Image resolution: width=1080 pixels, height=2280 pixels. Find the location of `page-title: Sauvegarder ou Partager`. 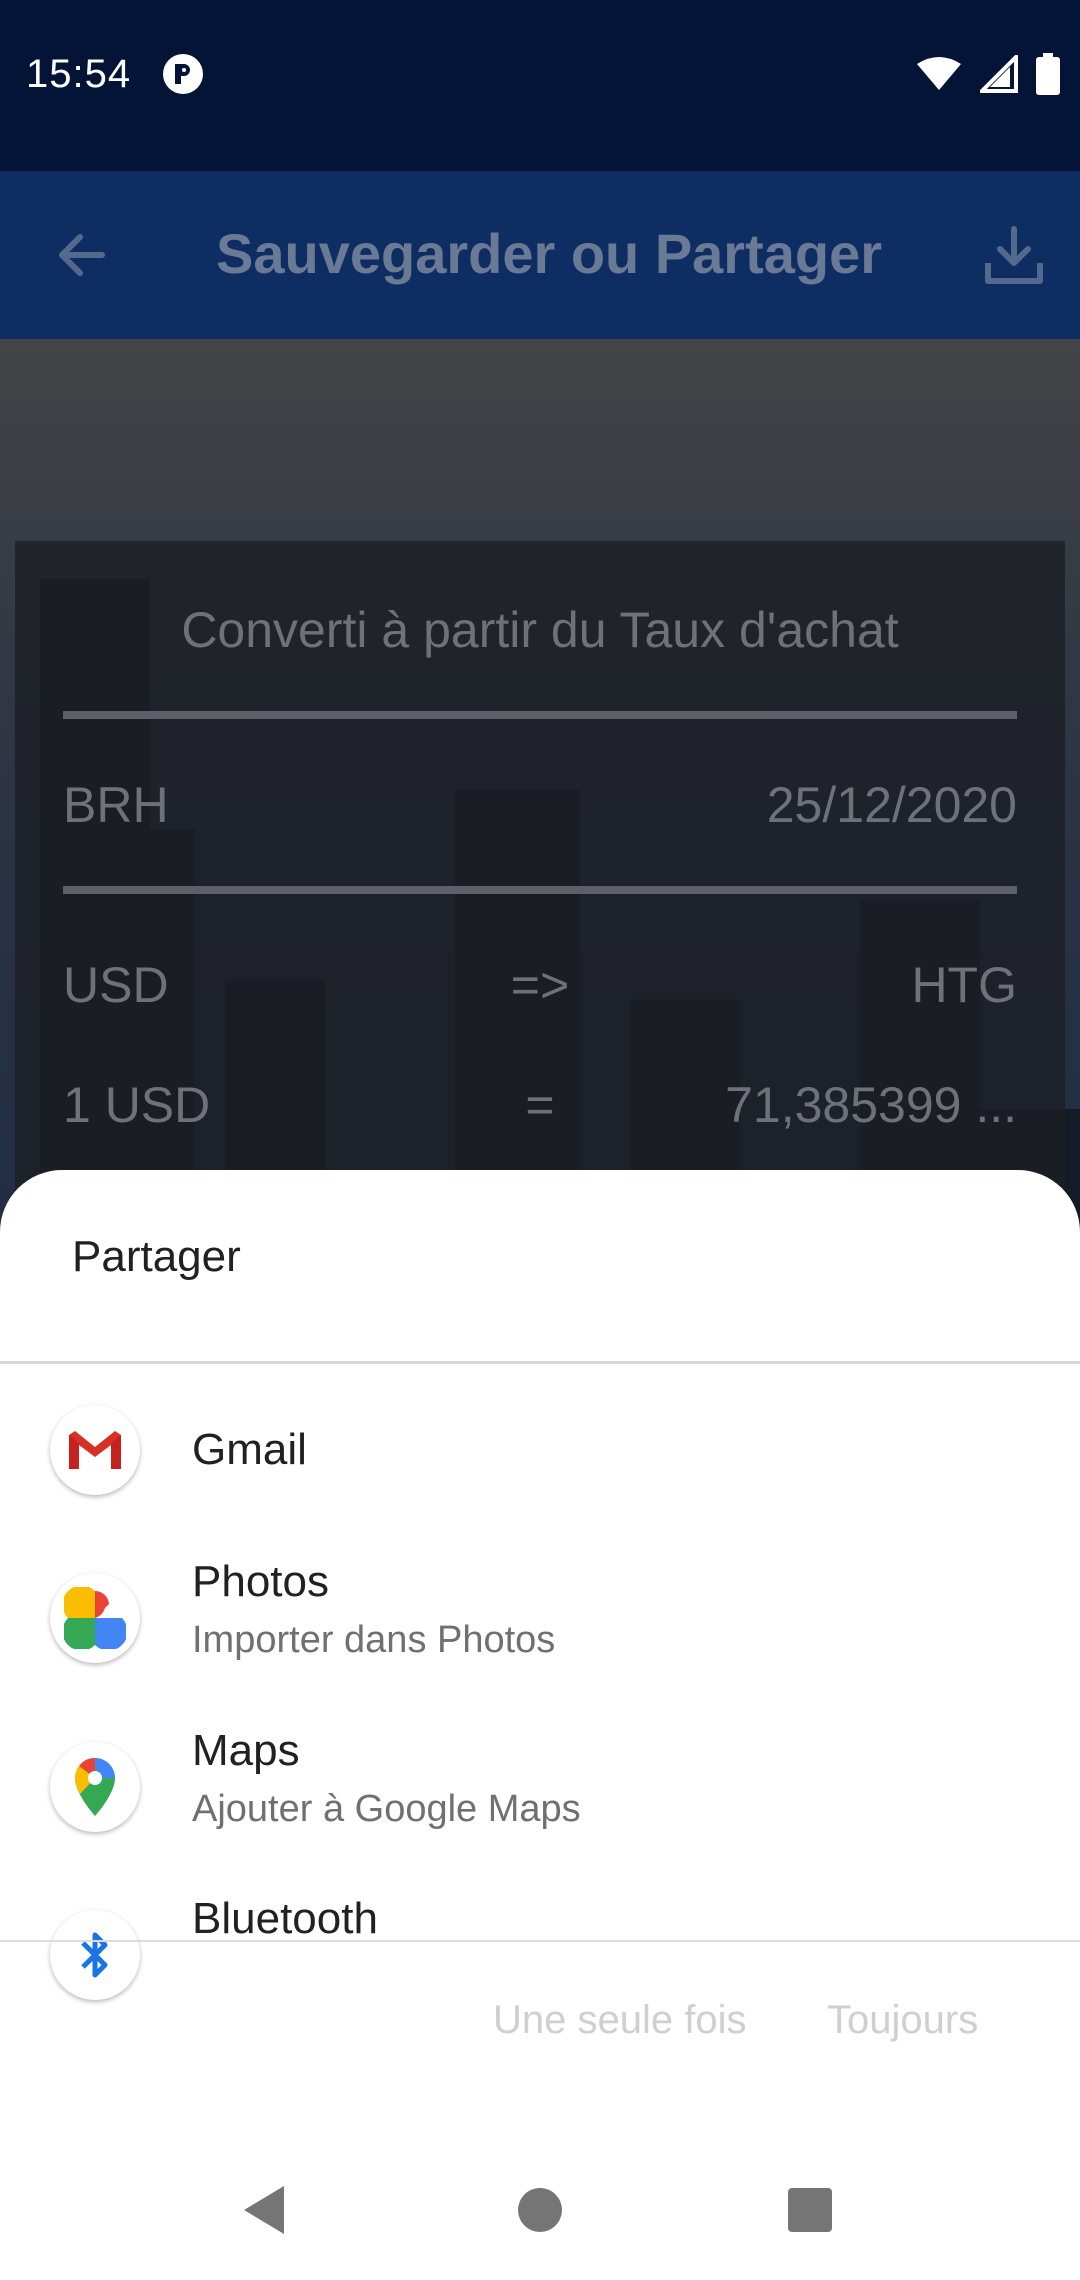

page-title: Sauvegarder ou Partager is located at coordinates (549, 253).